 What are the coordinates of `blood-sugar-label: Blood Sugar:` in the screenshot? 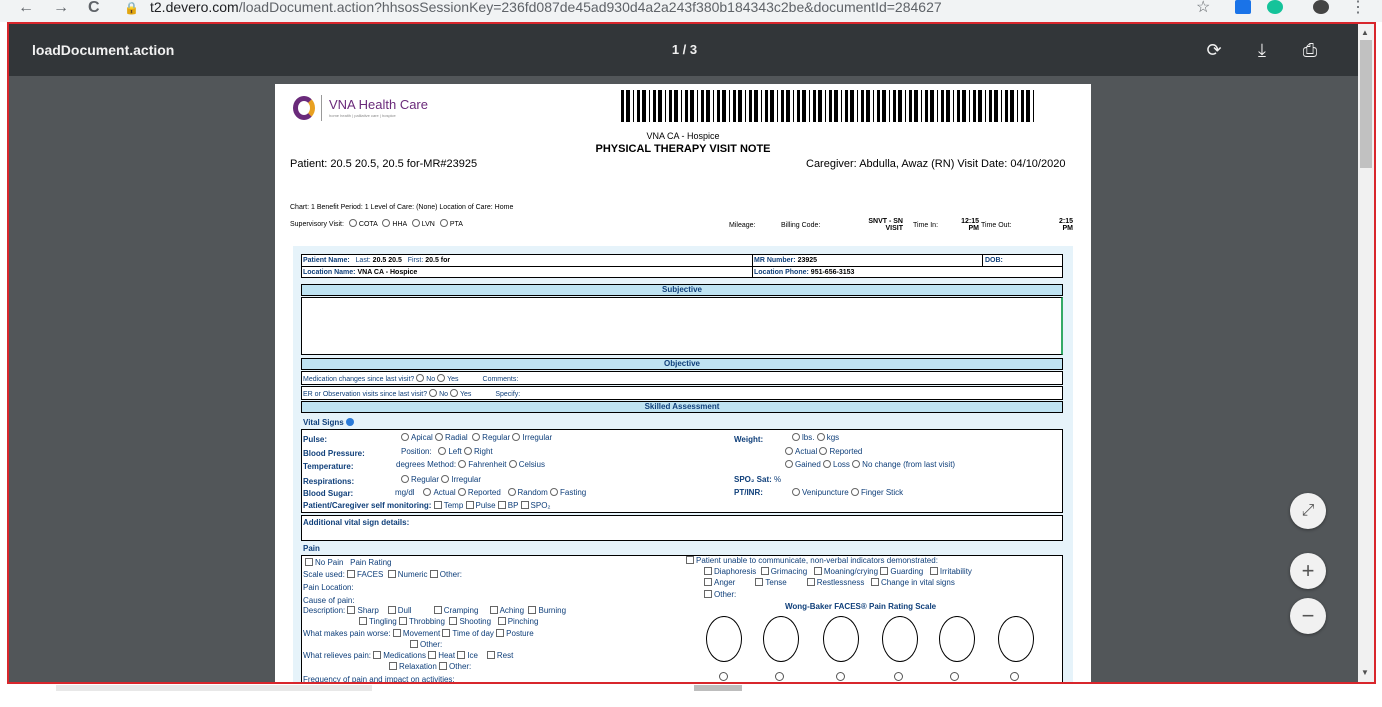 It's located at (328, 493).